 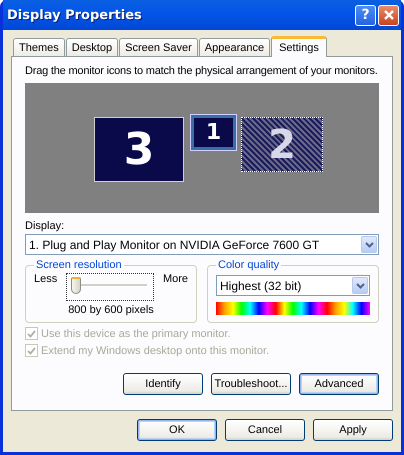 I want to click on resolution-reading: 800 by 600 pixels, so click(x=111, y=310).